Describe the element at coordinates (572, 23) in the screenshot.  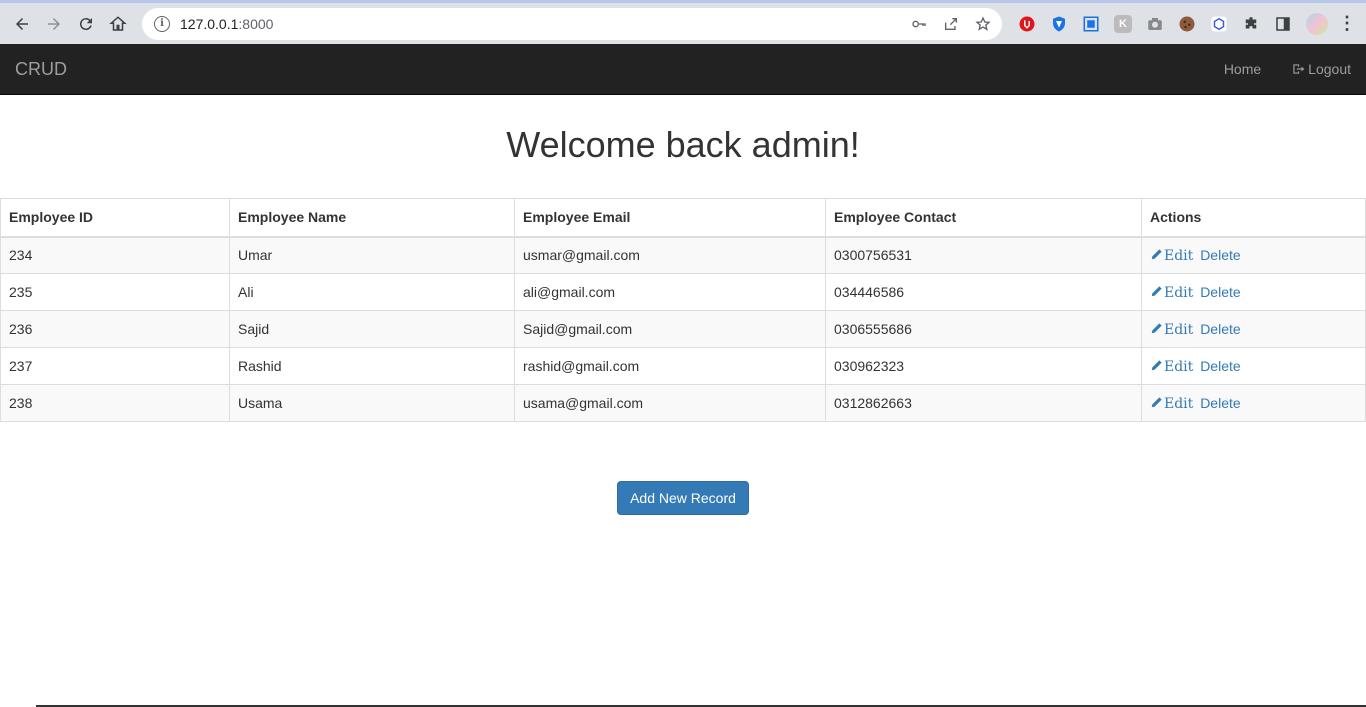
I see `address-bar: i 127.0.0.1:8000` at that location.